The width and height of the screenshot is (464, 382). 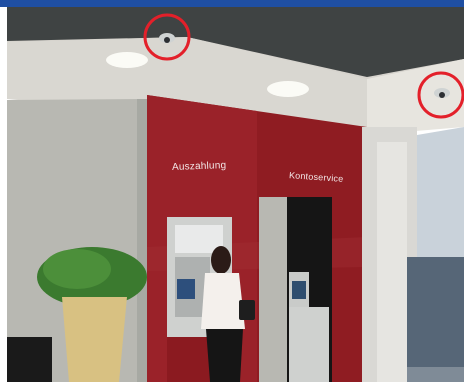 I want to click on sign-auszahlung: Auszahlung, so click(x=199, y=166).